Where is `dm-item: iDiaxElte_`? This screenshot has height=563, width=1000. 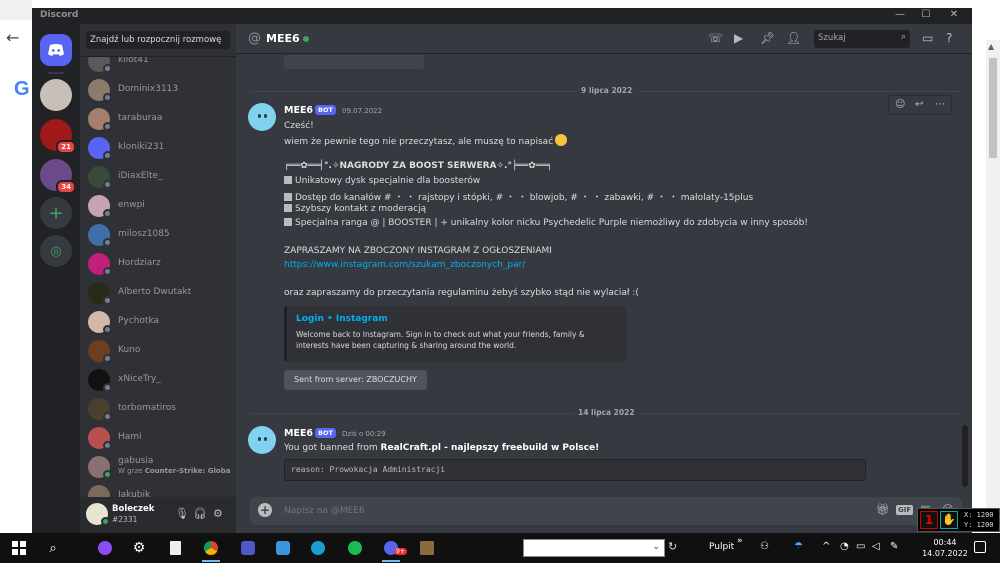 dm-item: iDiaxElte_ is located at coordinates (159, 177).